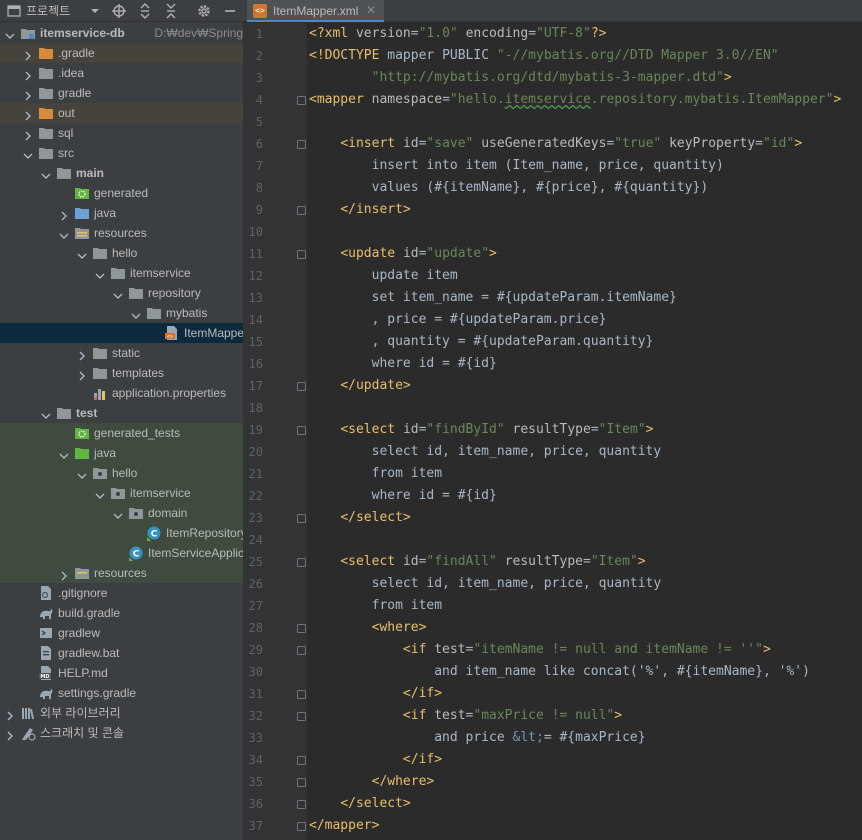  Describe the element at coordinates (48, 11) in the screenshot. I see `project-panel-title: 프로젝트` at that location.